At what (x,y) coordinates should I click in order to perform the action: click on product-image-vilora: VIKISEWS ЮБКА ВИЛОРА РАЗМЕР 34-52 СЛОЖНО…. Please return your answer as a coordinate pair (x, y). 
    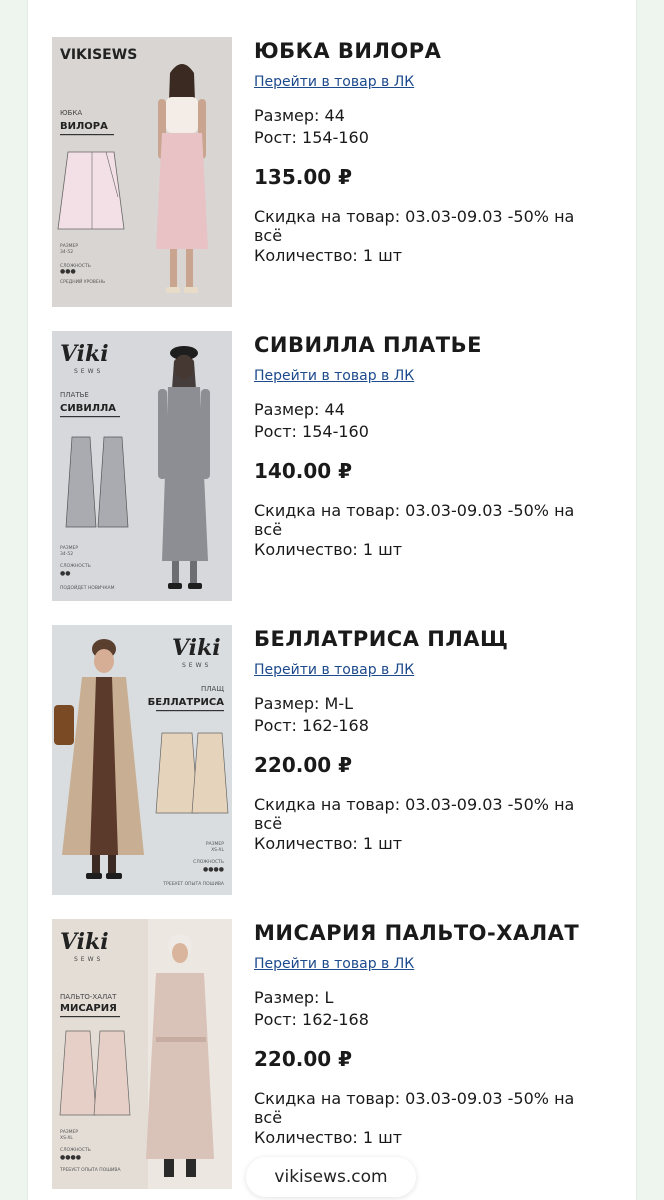
    Looking at the image, I should click on (142, 172).